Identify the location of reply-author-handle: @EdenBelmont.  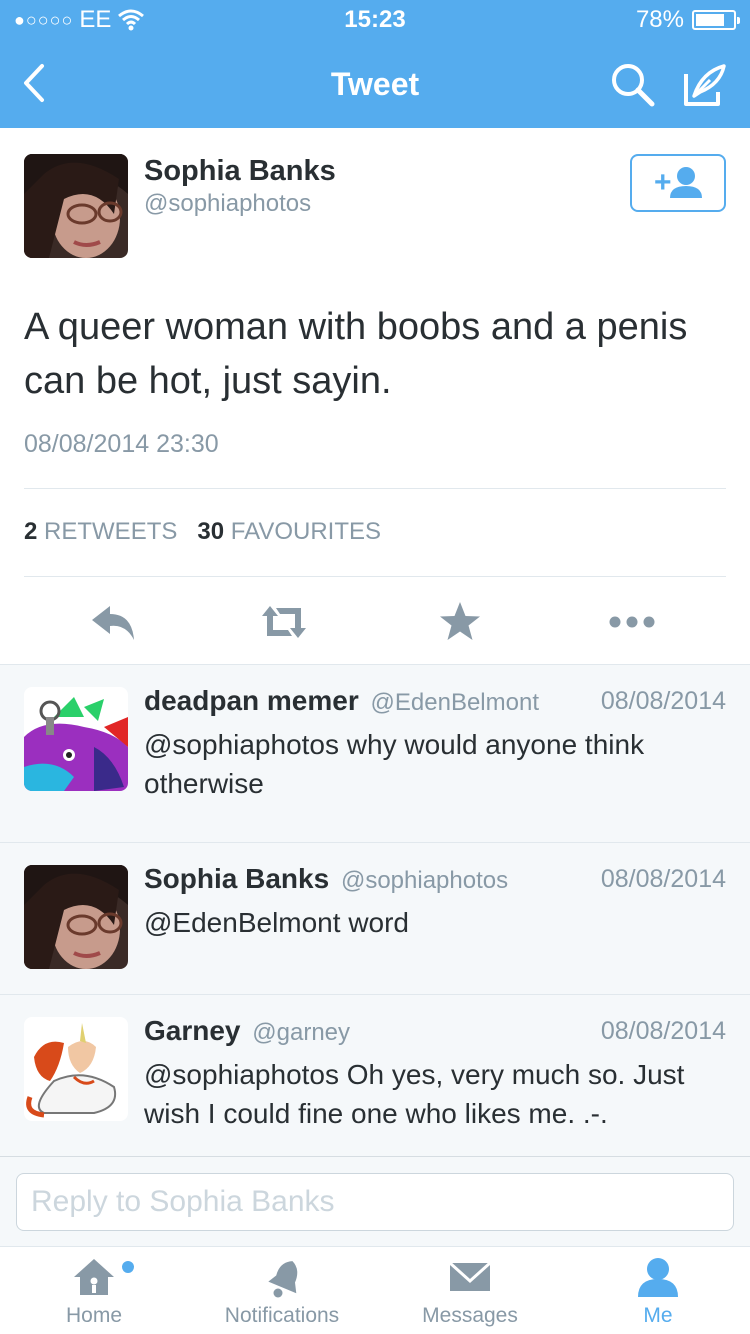
(455, 702).